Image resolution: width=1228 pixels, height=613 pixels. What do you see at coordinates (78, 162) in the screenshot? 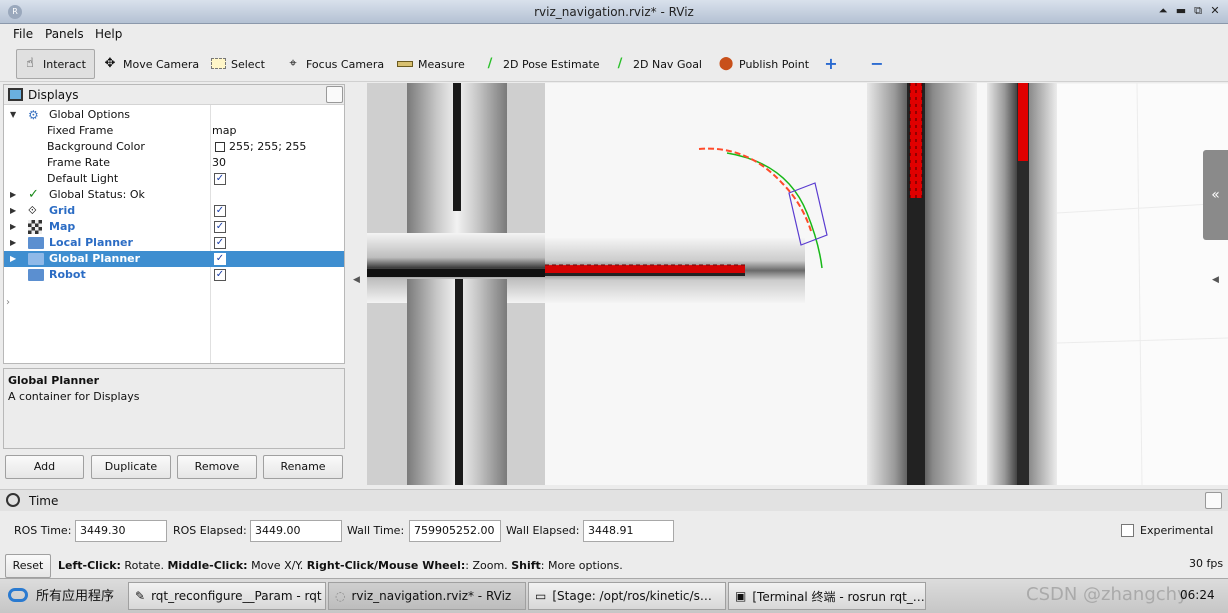
I see `row-label: Frame Rate` at bounding box center [78, 162].